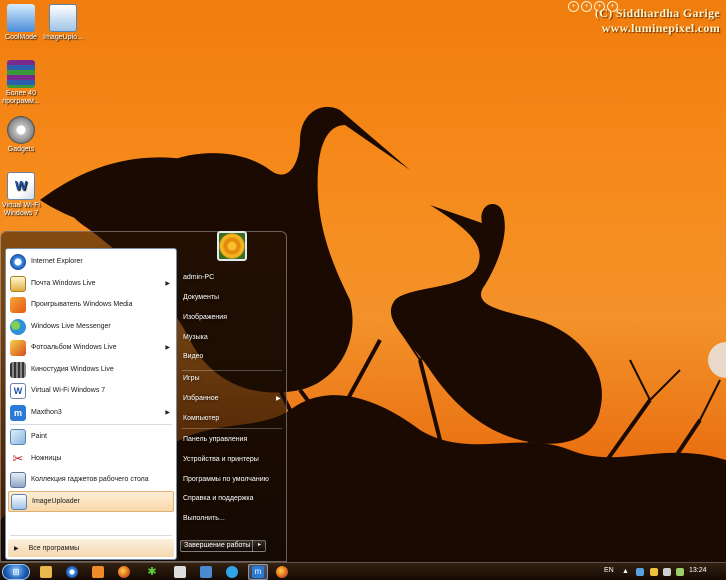 The image size is (726, 580). Describe the element at coordinates (21, 37) in the screenshot. I see `desktop-icon-label: CoolMode` at that location.